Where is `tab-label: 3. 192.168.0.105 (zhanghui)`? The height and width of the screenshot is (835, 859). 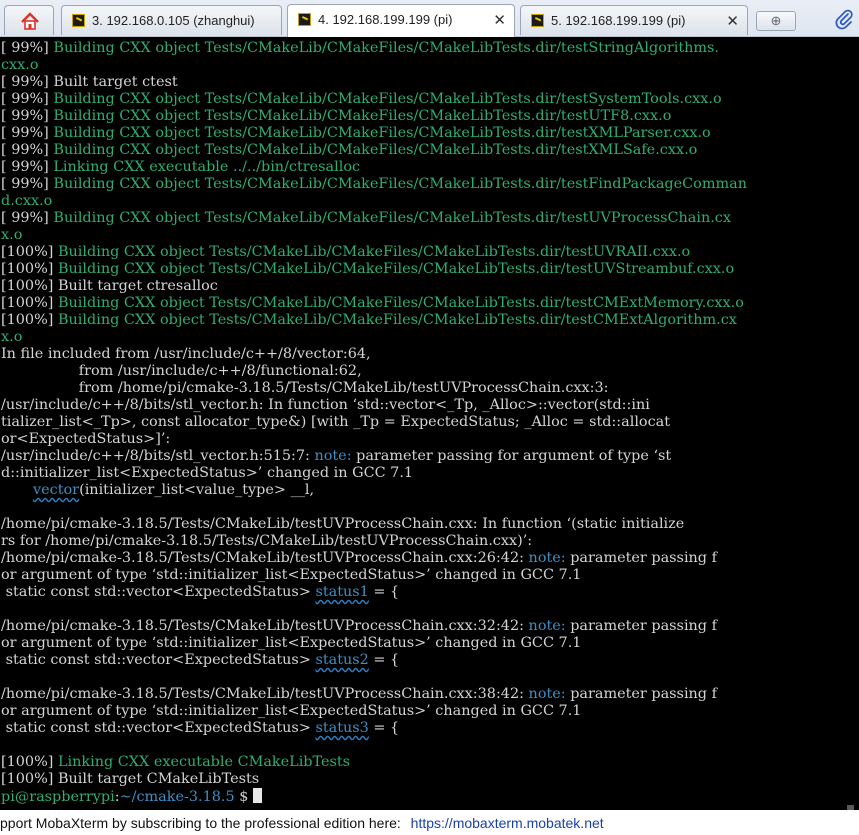 tab-label: 3. 192.168.0.105 (zhanghui) is located at coordinates (173, 20).